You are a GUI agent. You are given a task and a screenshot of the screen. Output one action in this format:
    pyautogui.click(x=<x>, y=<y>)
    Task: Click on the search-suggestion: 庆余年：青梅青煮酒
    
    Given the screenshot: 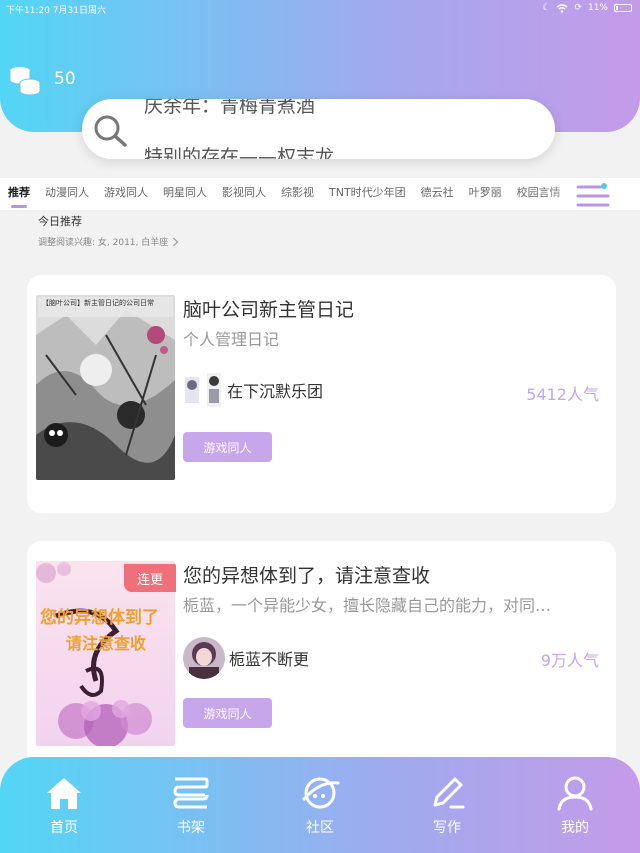 What is the action you would take?
    pyautogui.click(x=230, y=108)
    